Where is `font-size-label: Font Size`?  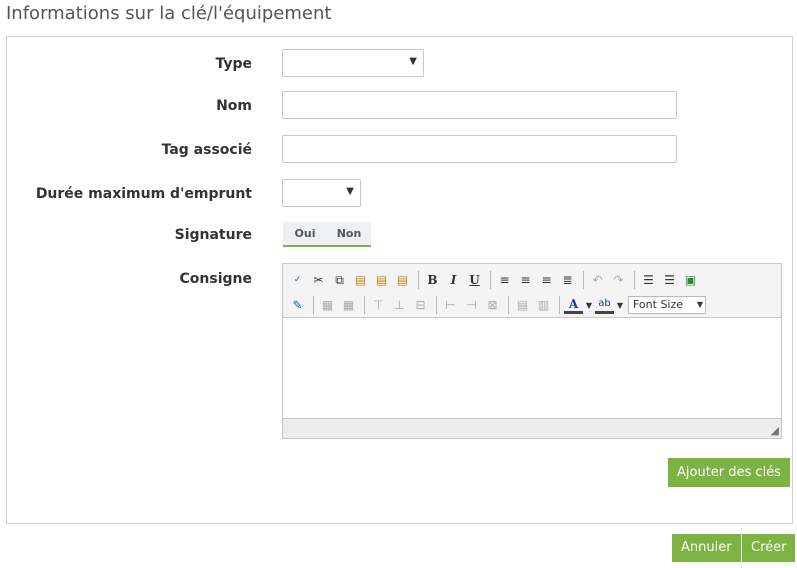 font-size-label: Font Size is located at coordinates (658, 304).